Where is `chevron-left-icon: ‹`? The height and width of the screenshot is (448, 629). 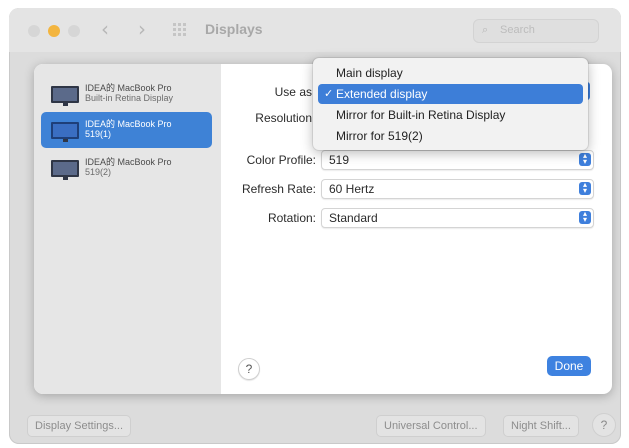
chevron-left-icon: ‹ is located at coordinates (105, 29).